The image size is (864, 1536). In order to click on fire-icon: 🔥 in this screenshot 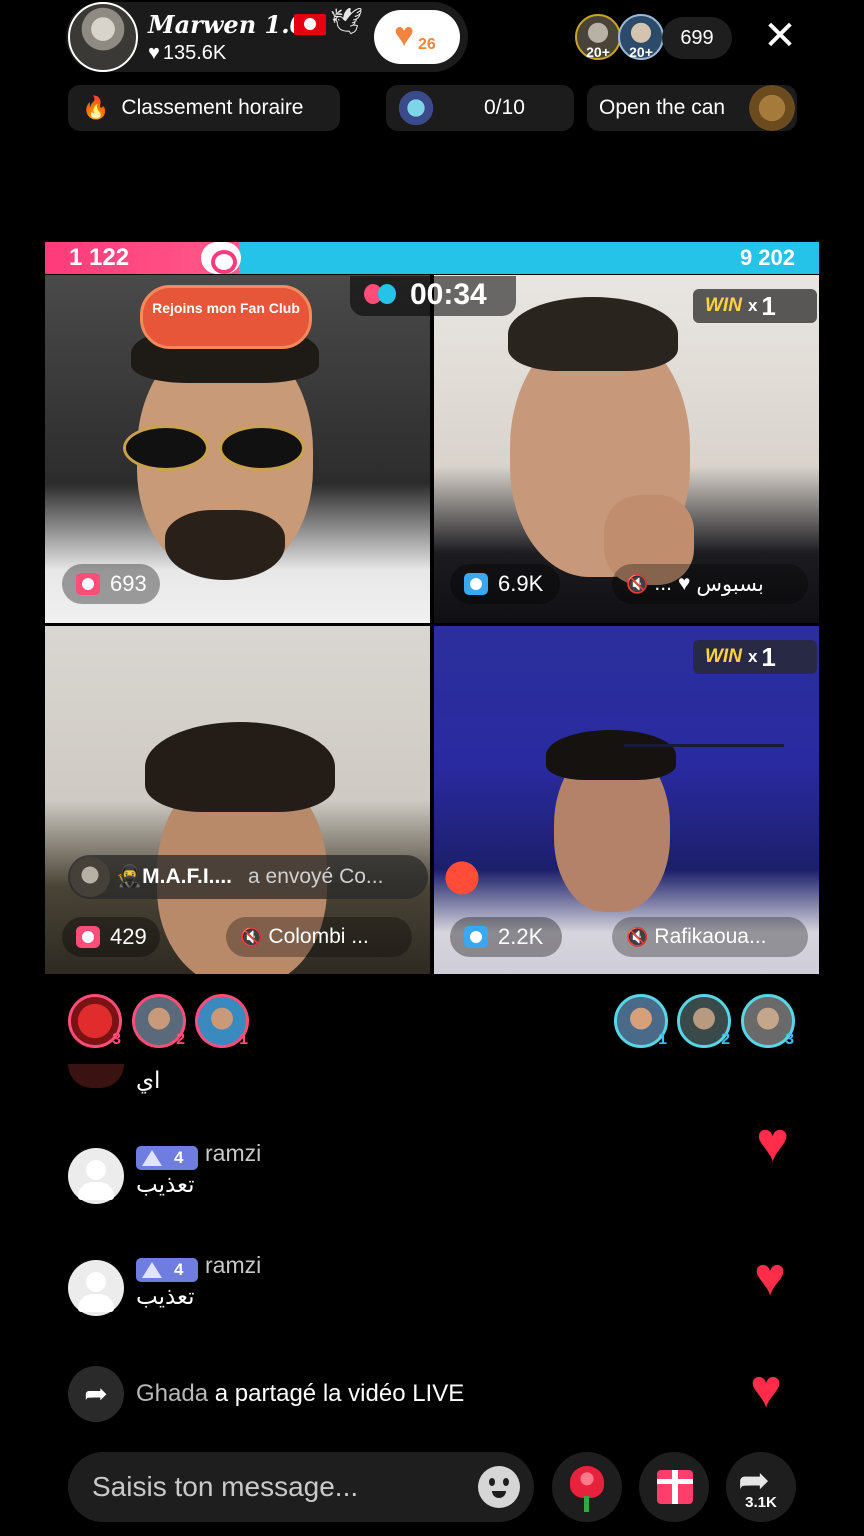, I will do `click(96, 107)`.